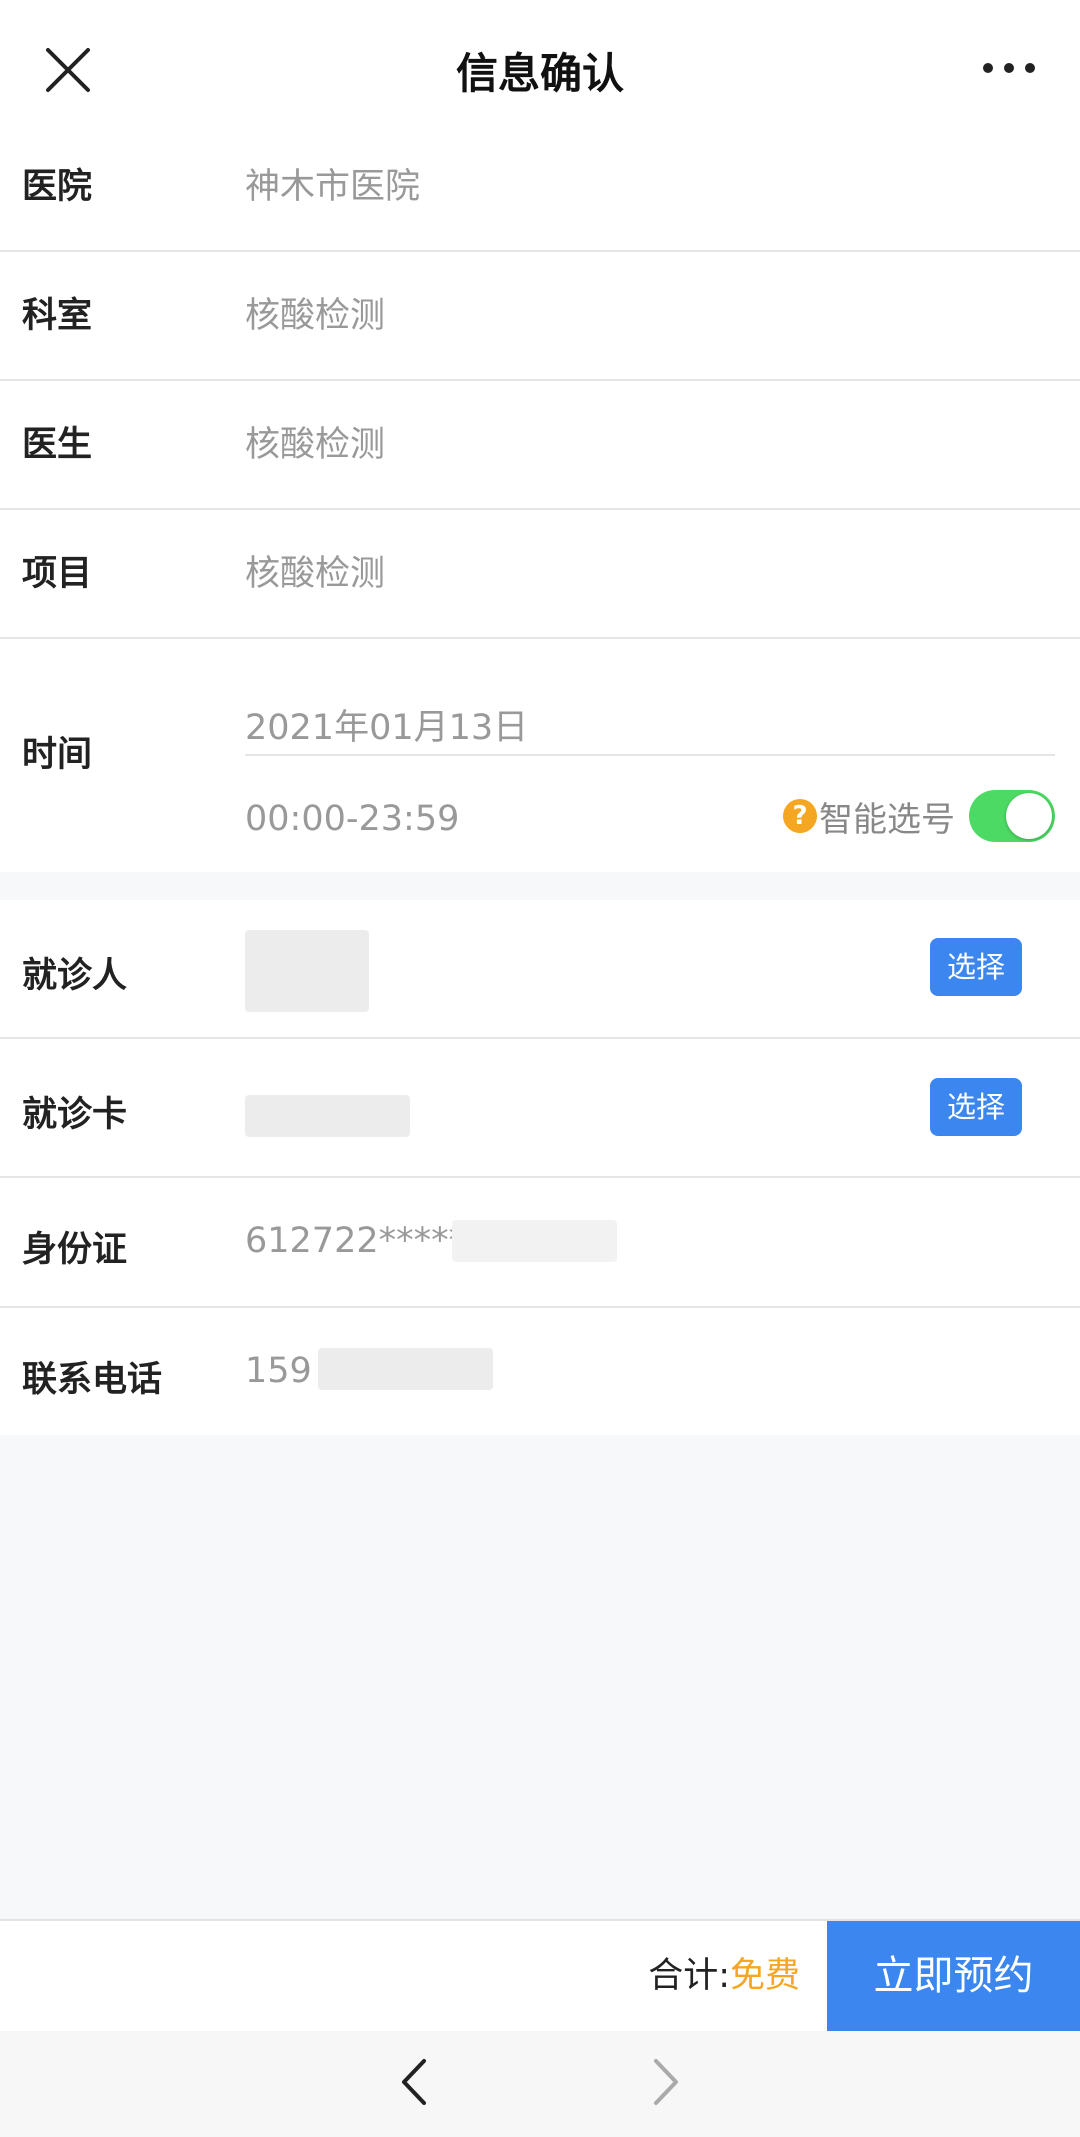 Image resolution: width=1080 pixels, height=2137 pixels. Describe the element at coordinates (57, 316) in the screenshot. I see `department-label: 科室` at that location.